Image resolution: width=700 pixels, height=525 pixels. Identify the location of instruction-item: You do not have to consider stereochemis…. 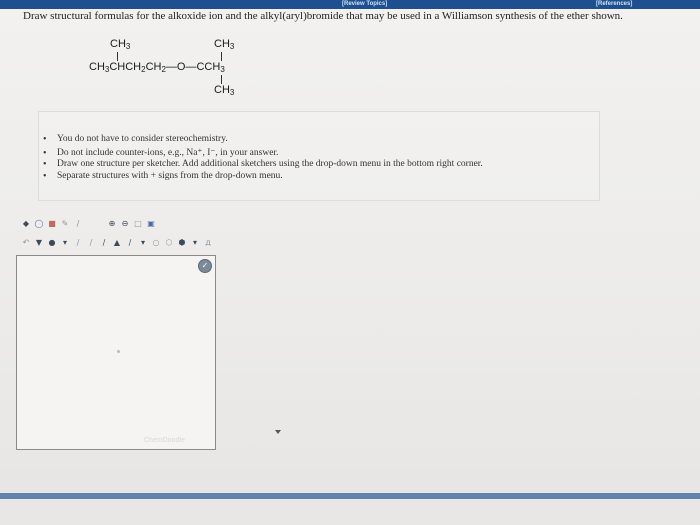
(321, 140).